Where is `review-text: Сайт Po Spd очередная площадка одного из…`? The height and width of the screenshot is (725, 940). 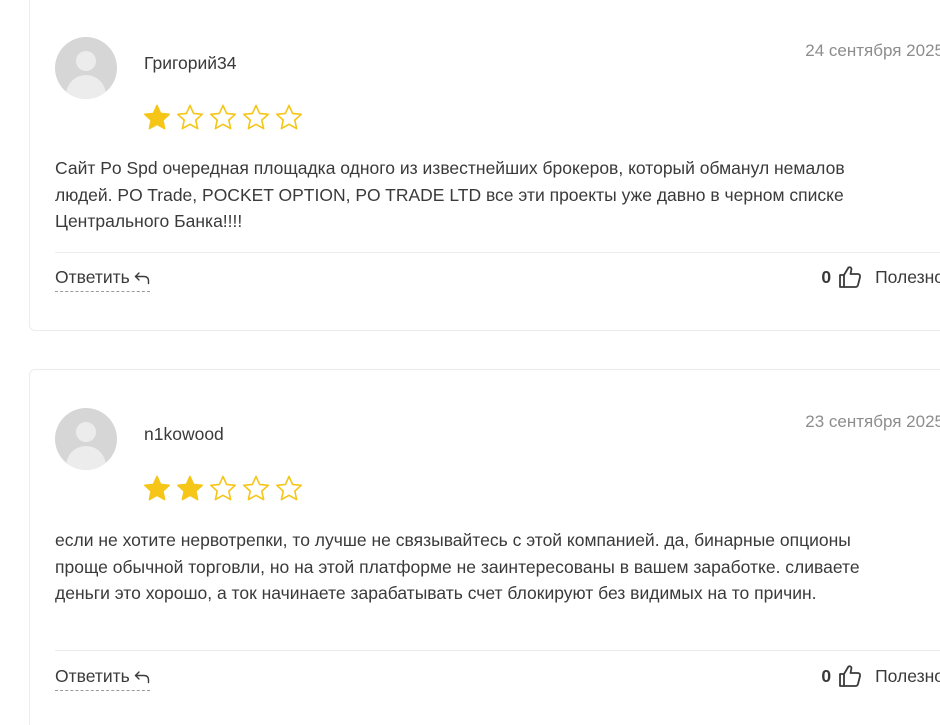 review-text: Сайт Po Spd очередная площадка одного из… is located at coordinates (450, 194).